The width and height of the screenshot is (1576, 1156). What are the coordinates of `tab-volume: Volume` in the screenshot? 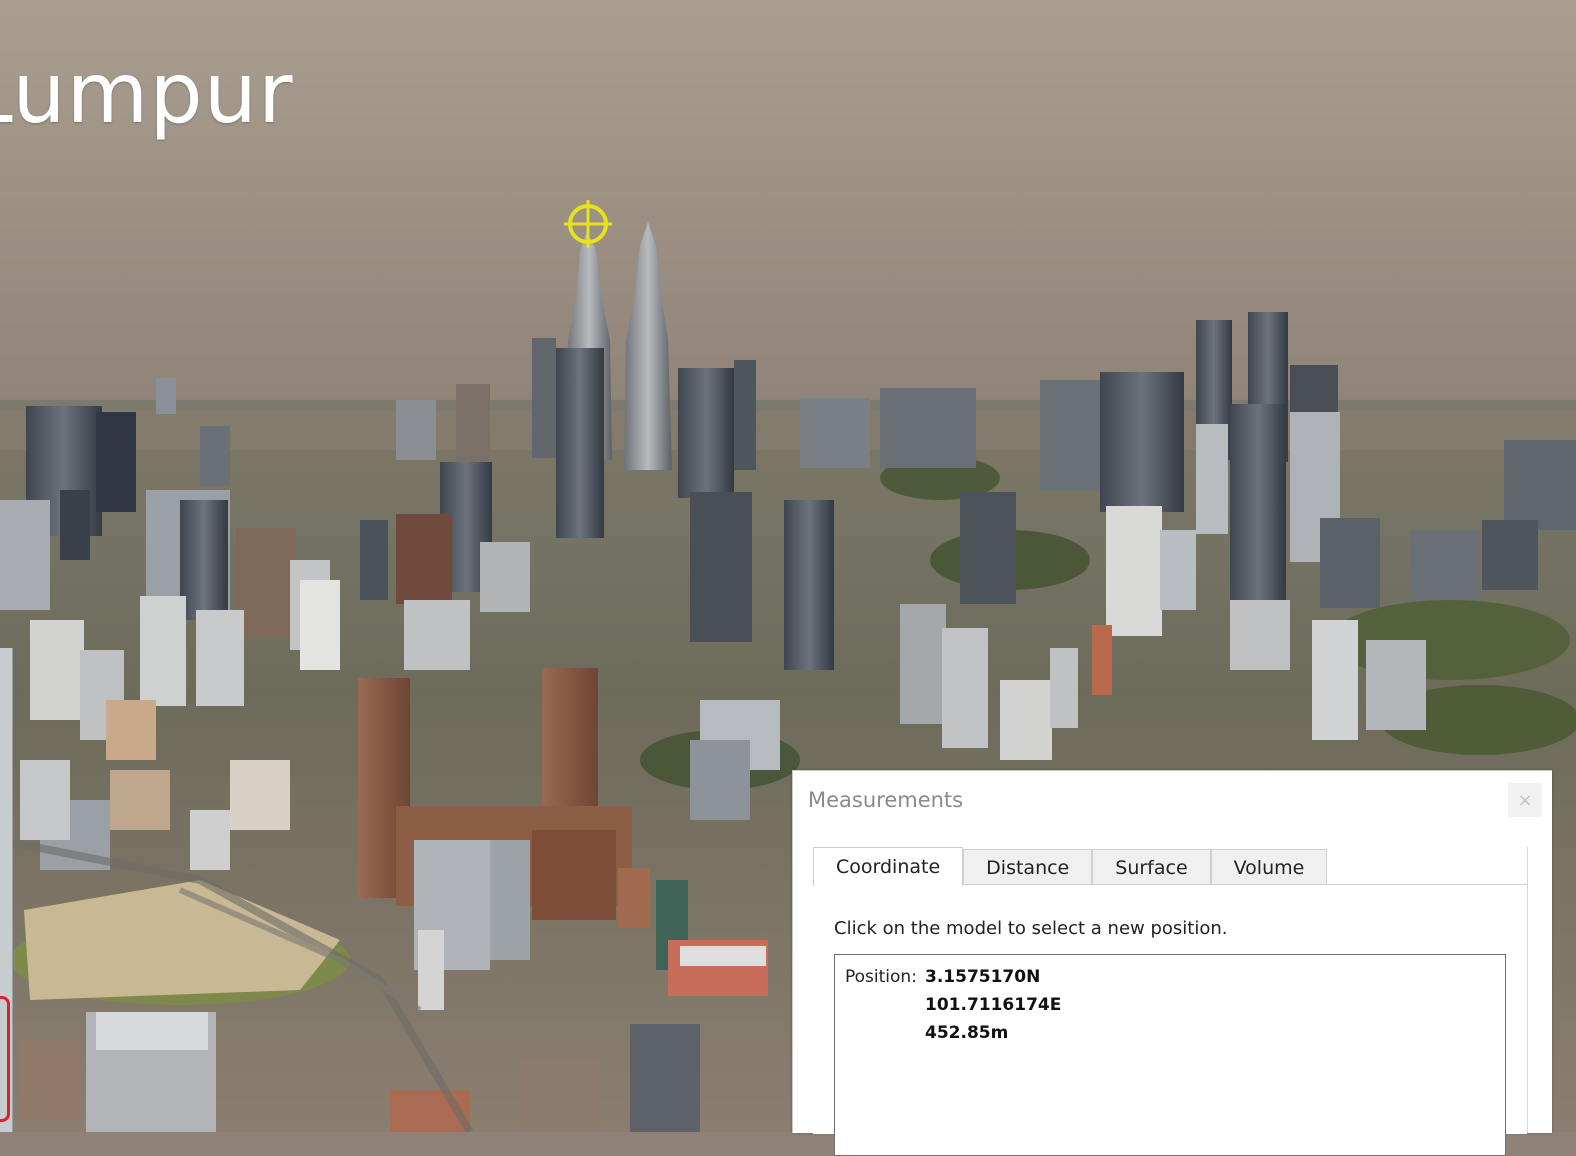 It's located at (1269, 867).